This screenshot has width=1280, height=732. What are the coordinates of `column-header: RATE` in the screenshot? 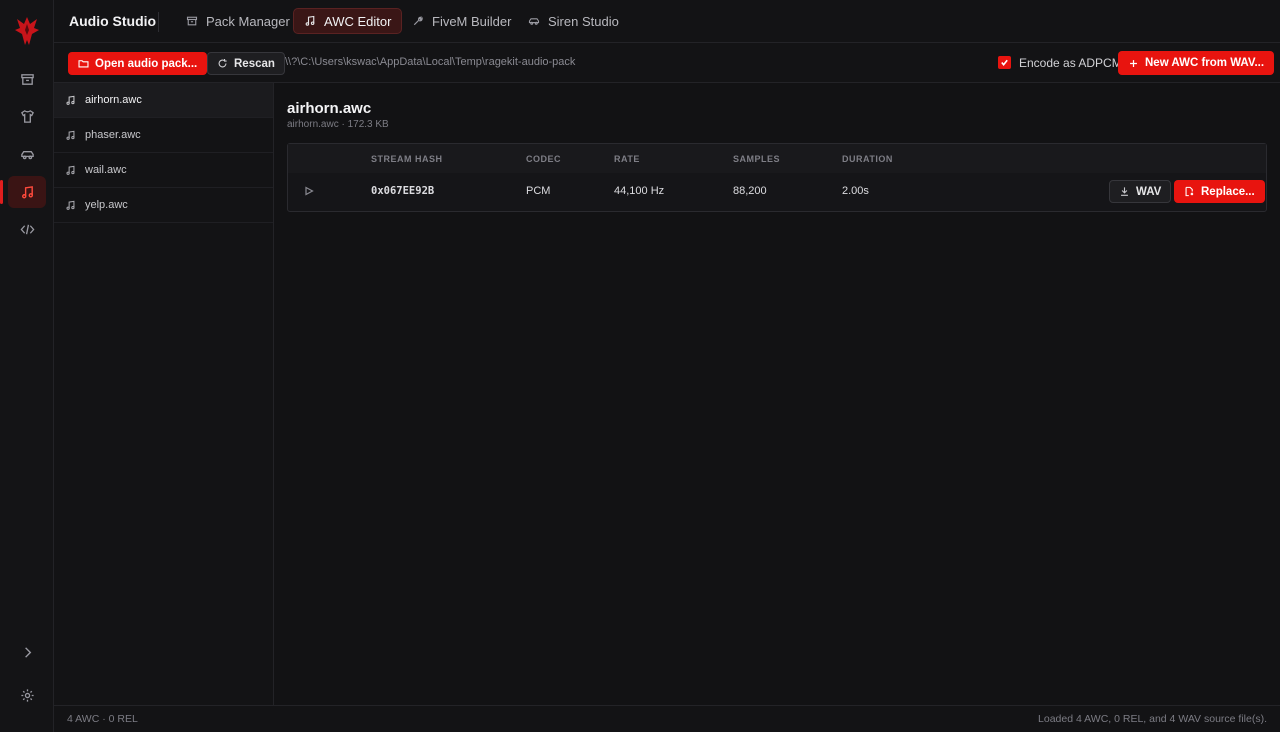 It's located at (627, 159).